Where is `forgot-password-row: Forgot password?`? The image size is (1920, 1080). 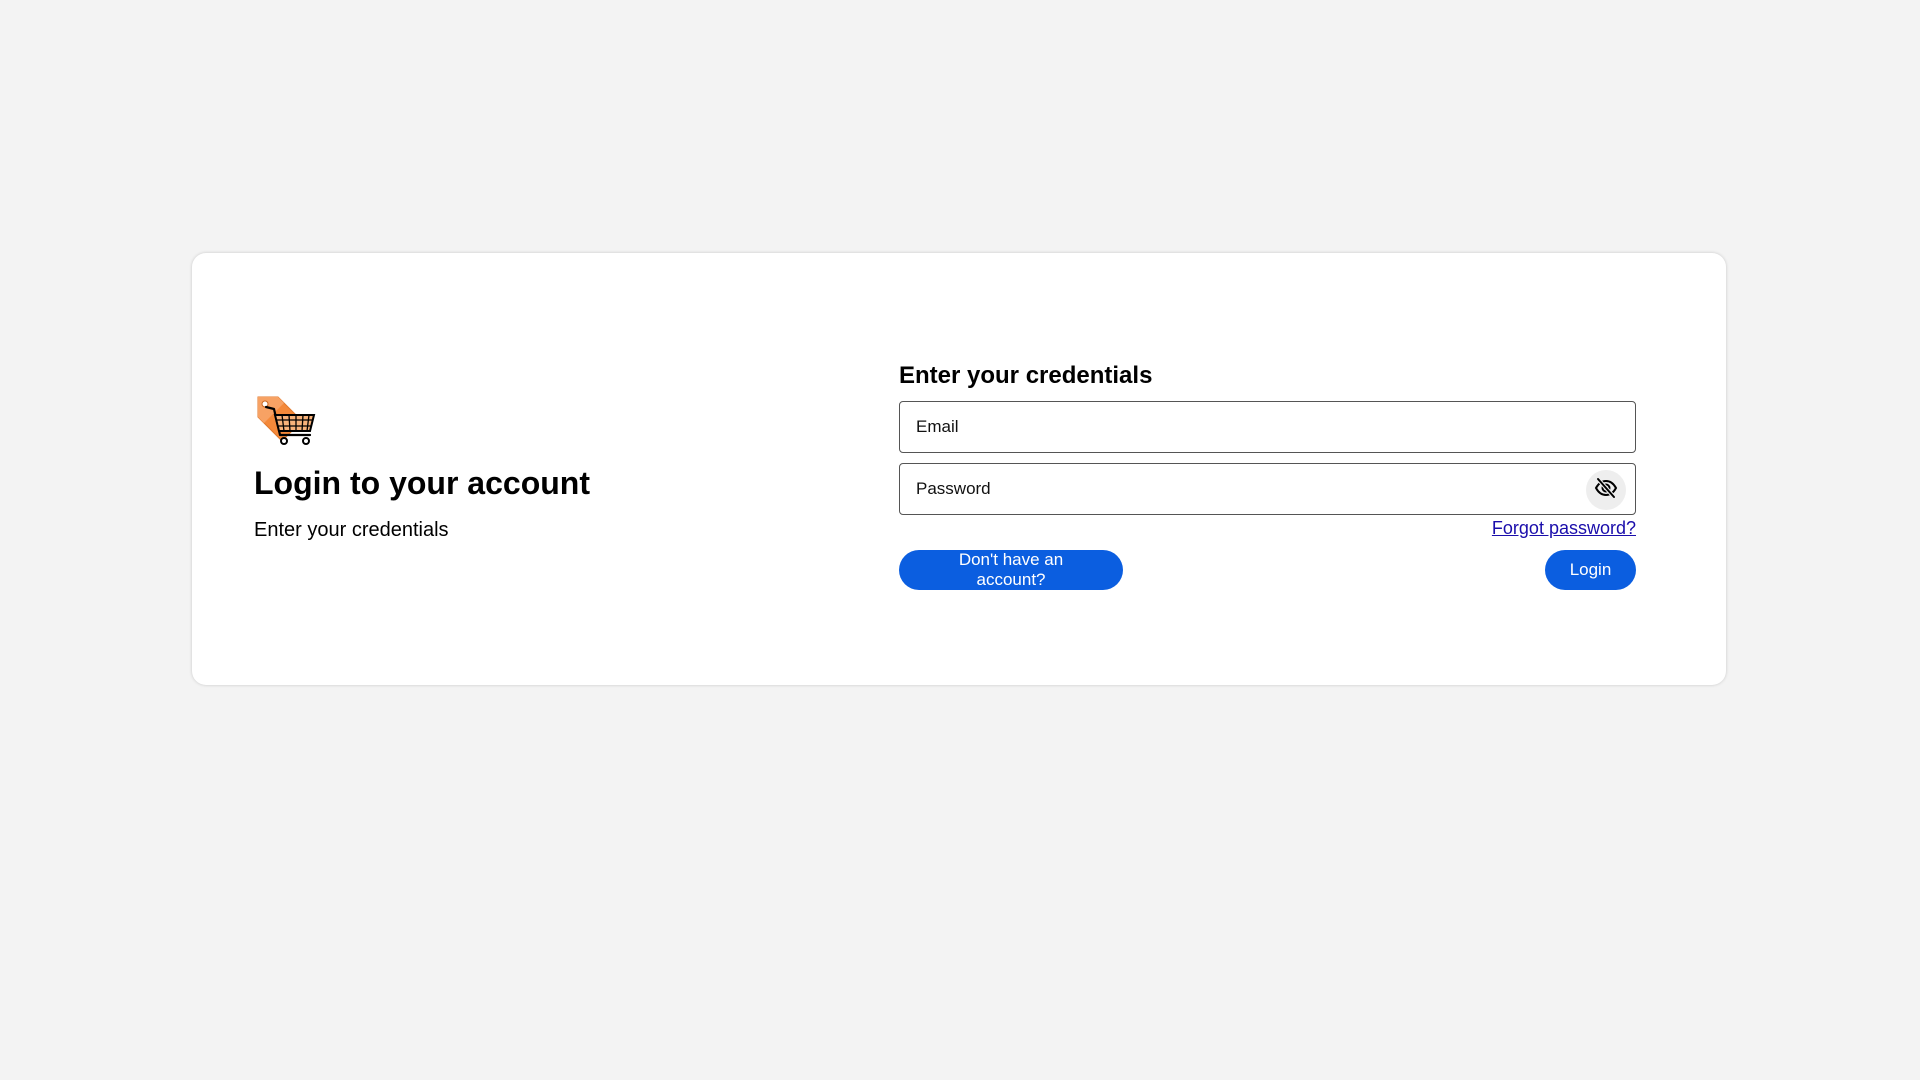
forgot-password-row: Forgot password? is located at coordinates (1267, 528).